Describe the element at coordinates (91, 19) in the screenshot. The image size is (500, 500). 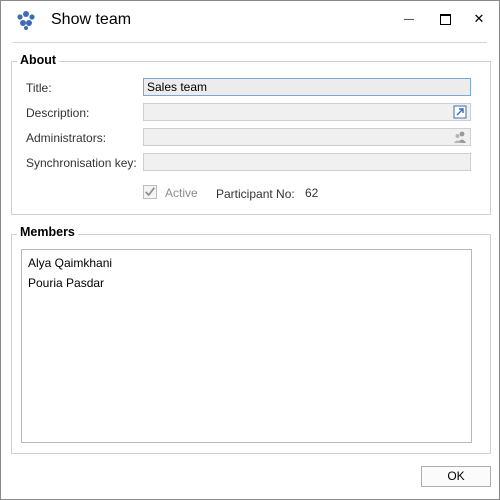
I see `window-title: Show team` at that location.